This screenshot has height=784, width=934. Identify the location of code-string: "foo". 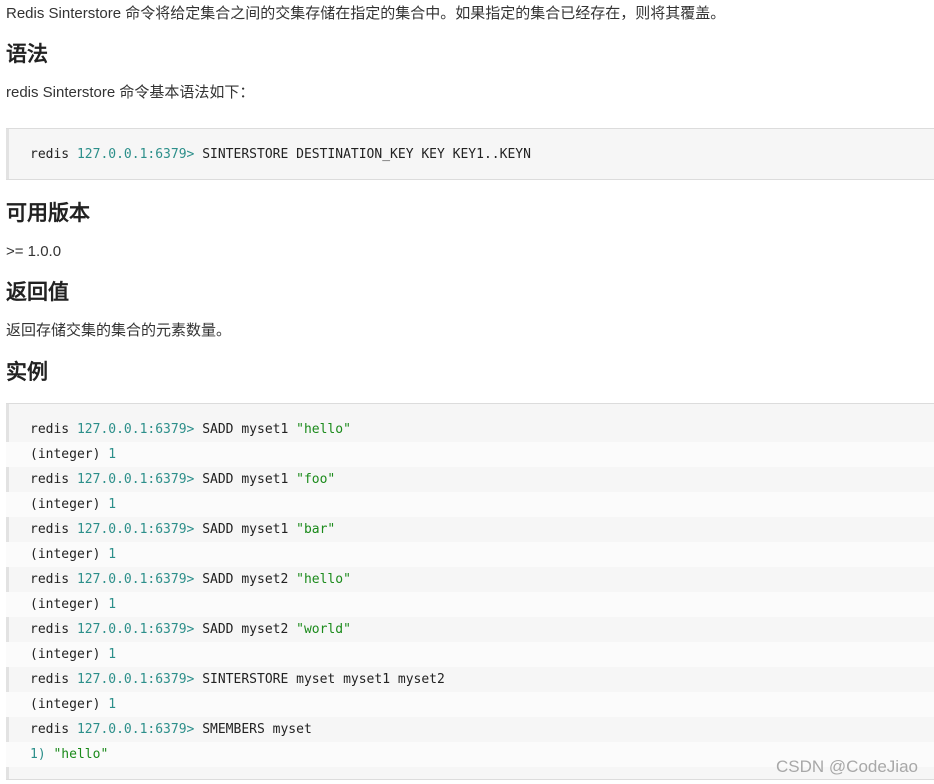
(316, 479).